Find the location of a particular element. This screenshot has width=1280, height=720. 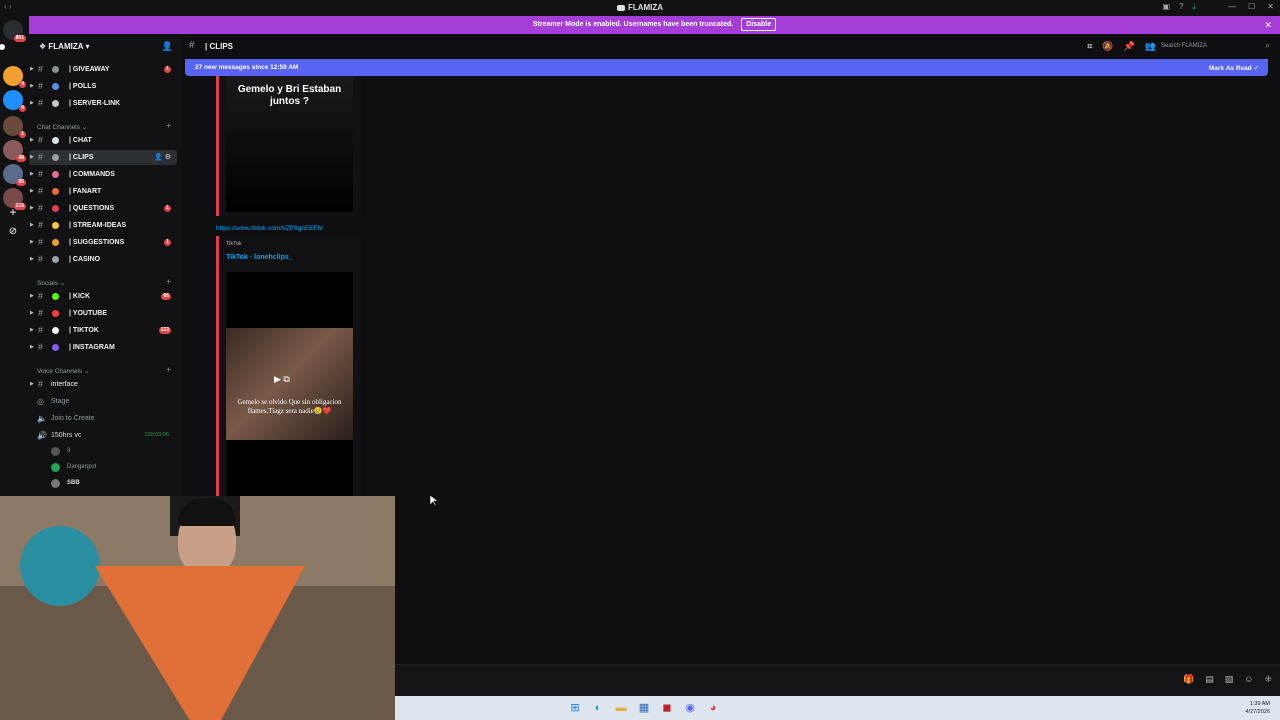

channel-instagram: ▶ # | INSTAGRAM is located at coordinates (103, 347).